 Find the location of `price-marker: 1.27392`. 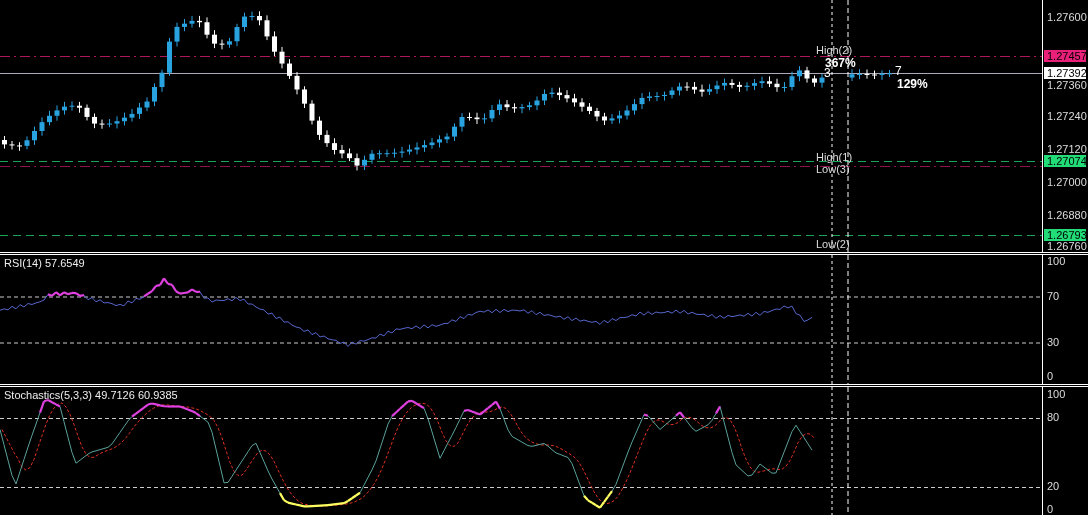

price-marker: 1.27392 is located at coordinates (1065, 73).